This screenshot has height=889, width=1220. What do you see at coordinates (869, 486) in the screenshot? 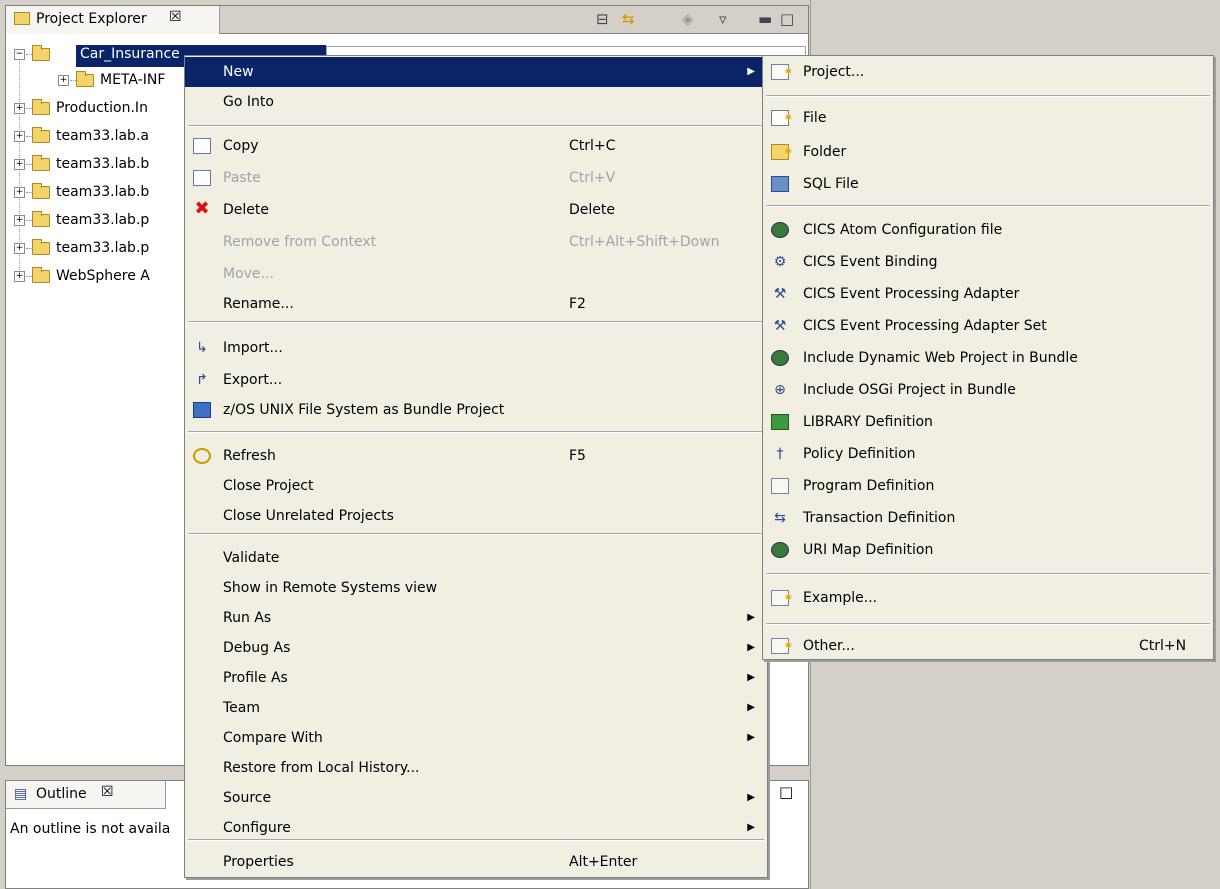
I see `menu-item-label: Program Definition` at bounding box center [869, 486].